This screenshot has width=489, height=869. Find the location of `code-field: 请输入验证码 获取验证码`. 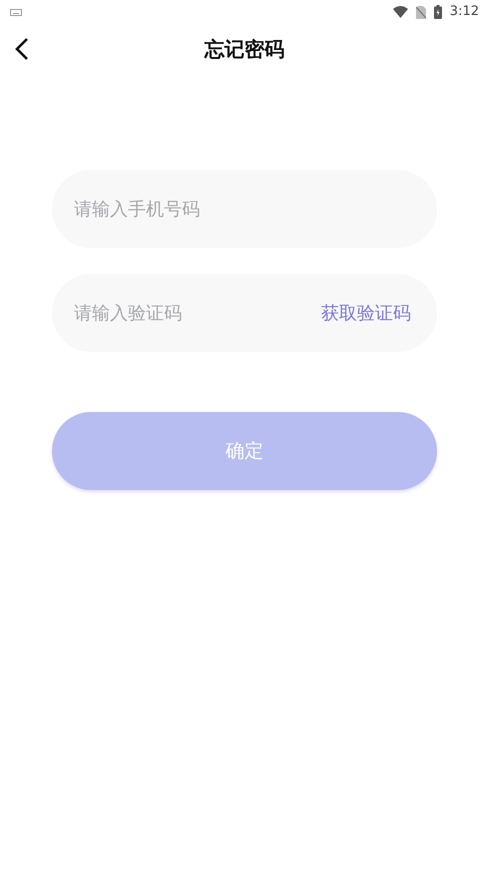

code-field: 请输入验证码 获取验证码 is located at coordinates (244, 313).